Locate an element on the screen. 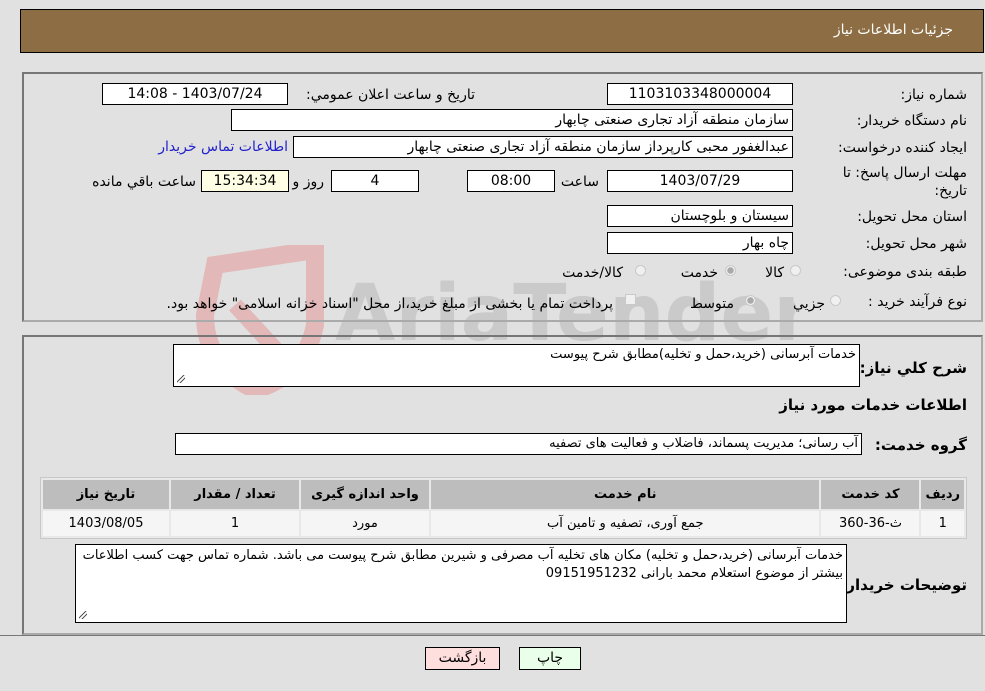  buyer-org-label: نام دستگاه خریدار: is located at coordinates (911, 121).